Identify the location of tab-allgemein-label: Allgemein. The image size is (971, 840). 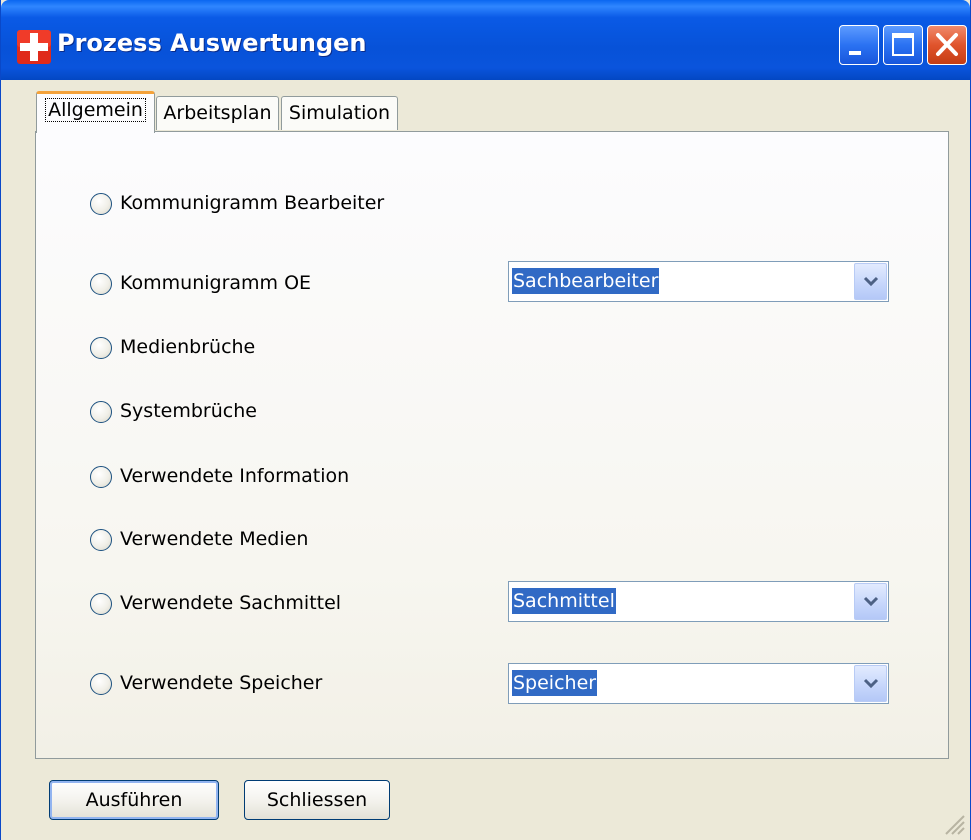
(95, 110).